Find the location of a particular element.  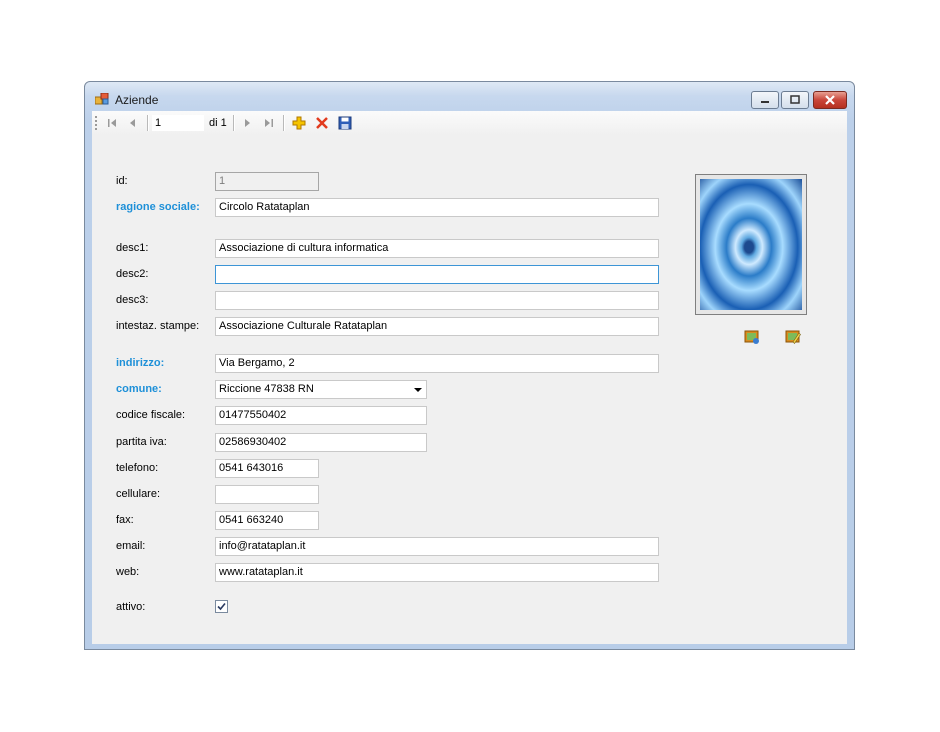

desc3-field is located at coordinates (437, 300).